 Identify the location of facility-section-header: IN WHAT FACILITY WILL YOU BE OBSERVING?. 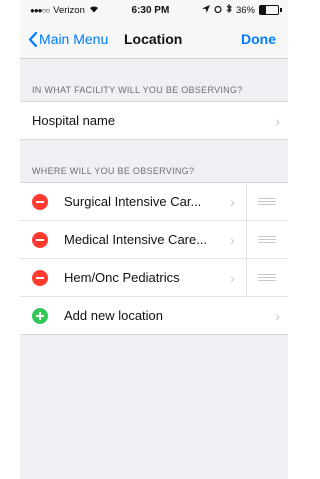
(137, 90).